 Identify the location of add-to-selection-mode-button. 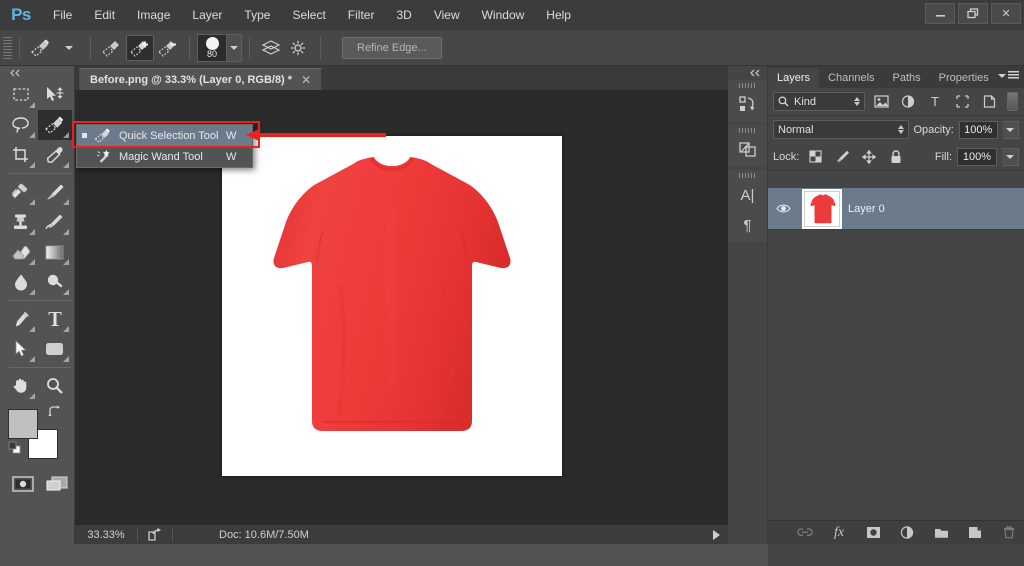
(140, 47).